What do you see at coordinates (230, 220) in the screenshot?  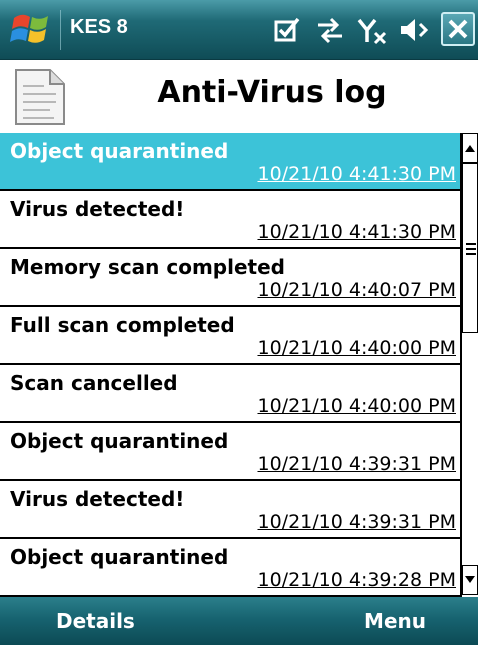 I see `list-item: Virus detected! 10/21/10 4:41:30 PM` at bounding box center [230, 220].